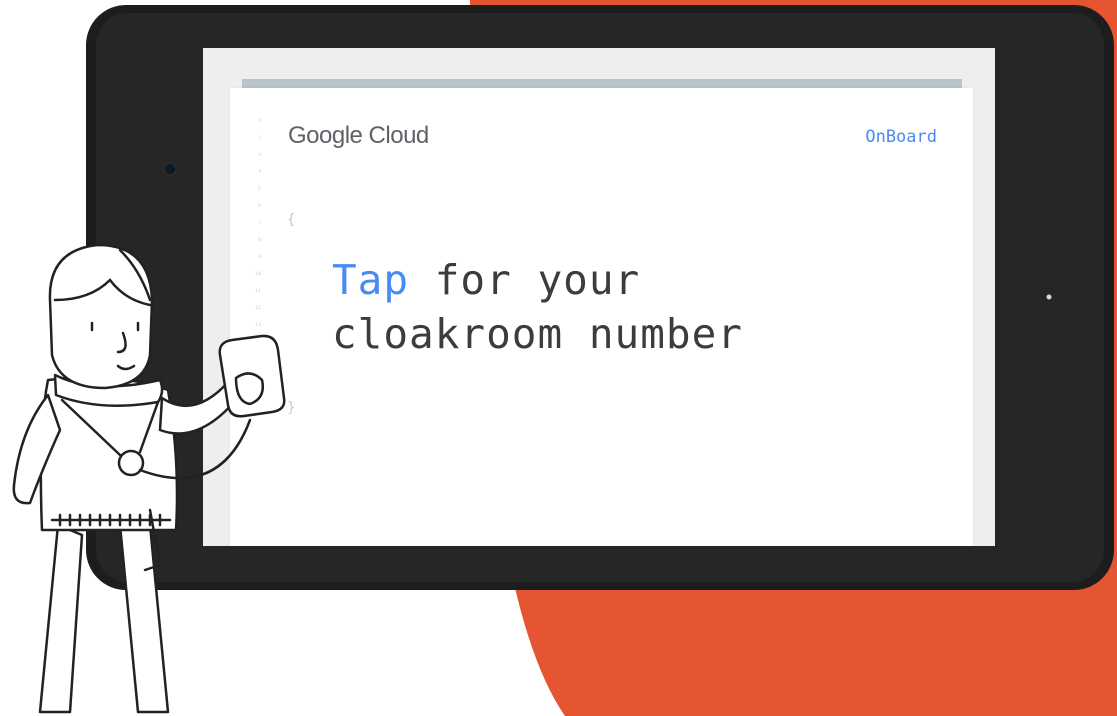 Image resolution: width=1117 pixels, height=716 pixels. I want to click on line-number: 8, so click(259, 240).